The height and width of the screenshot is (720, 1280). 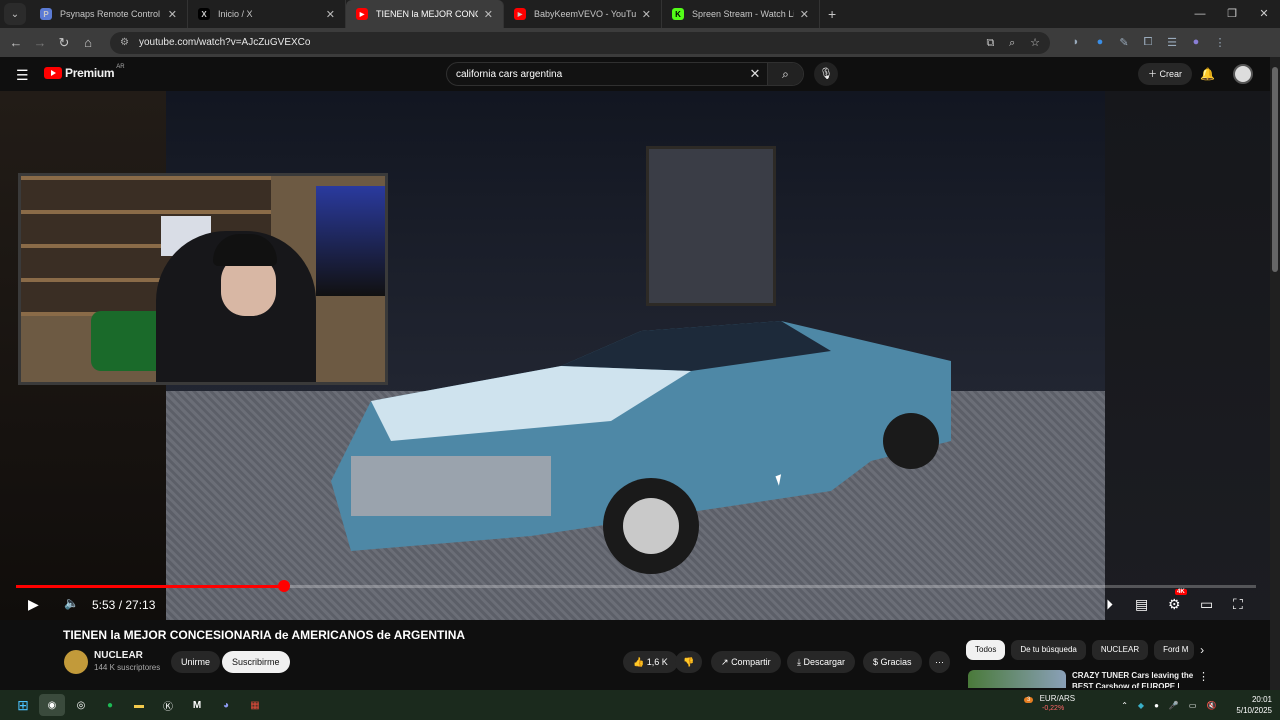 What do you see at coordinates (81, 705) in the screenshot?
I see `obs-taskbar-icon: ◎` at bounding box center [81, 705].